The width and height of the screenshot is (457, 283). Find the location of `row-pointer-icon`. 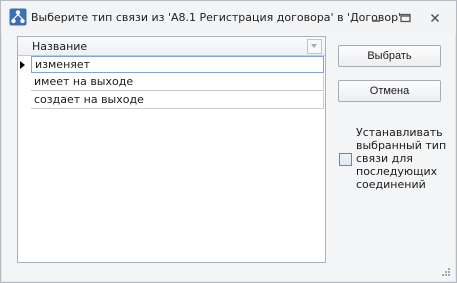

row-pointer-icon is located at coordinates (22, 65).